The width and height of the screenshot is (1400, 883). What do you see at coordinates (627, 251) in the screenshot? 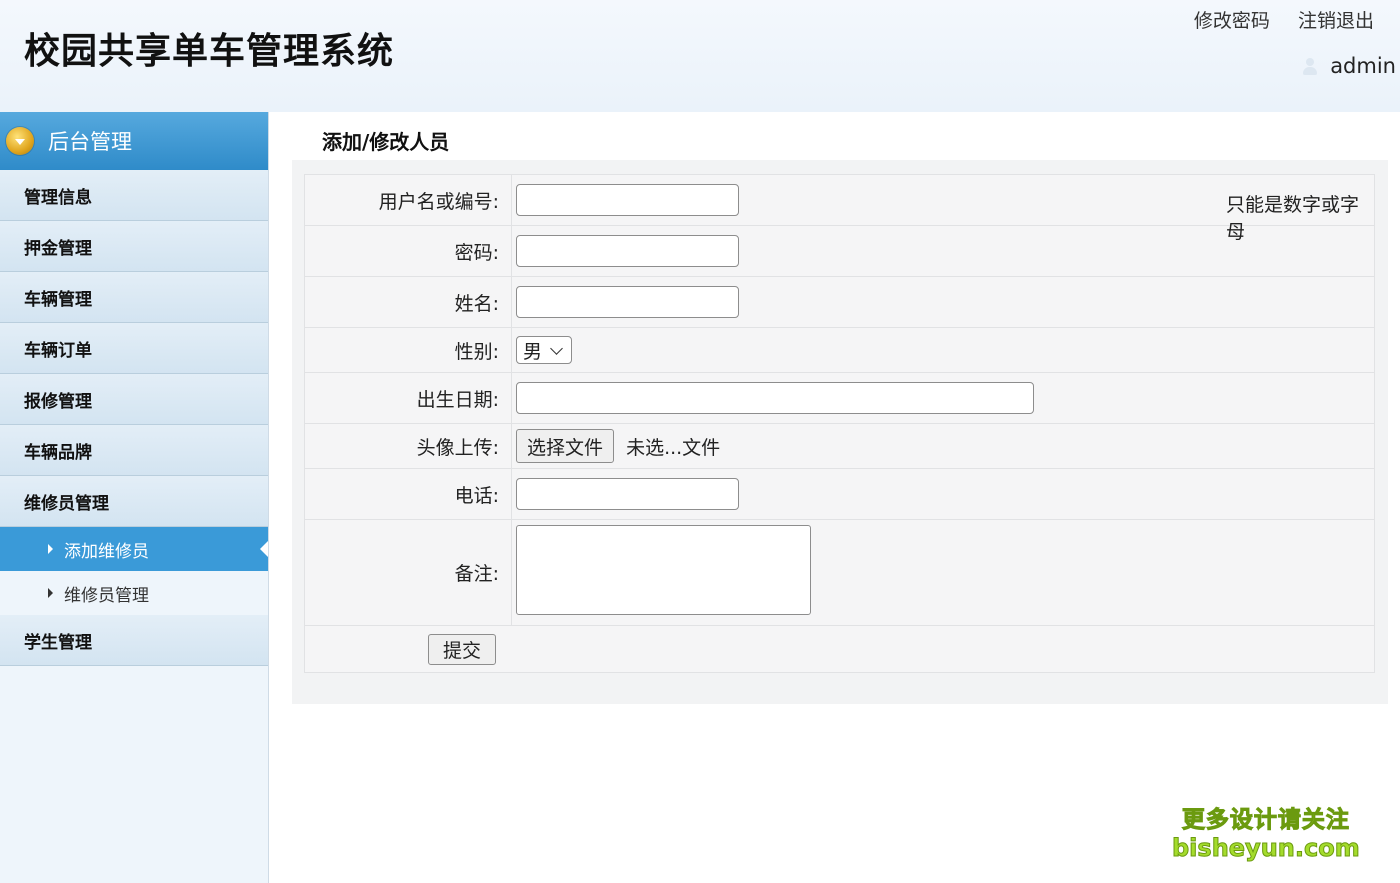
I see `password-input` at bounding box center [627, 251].